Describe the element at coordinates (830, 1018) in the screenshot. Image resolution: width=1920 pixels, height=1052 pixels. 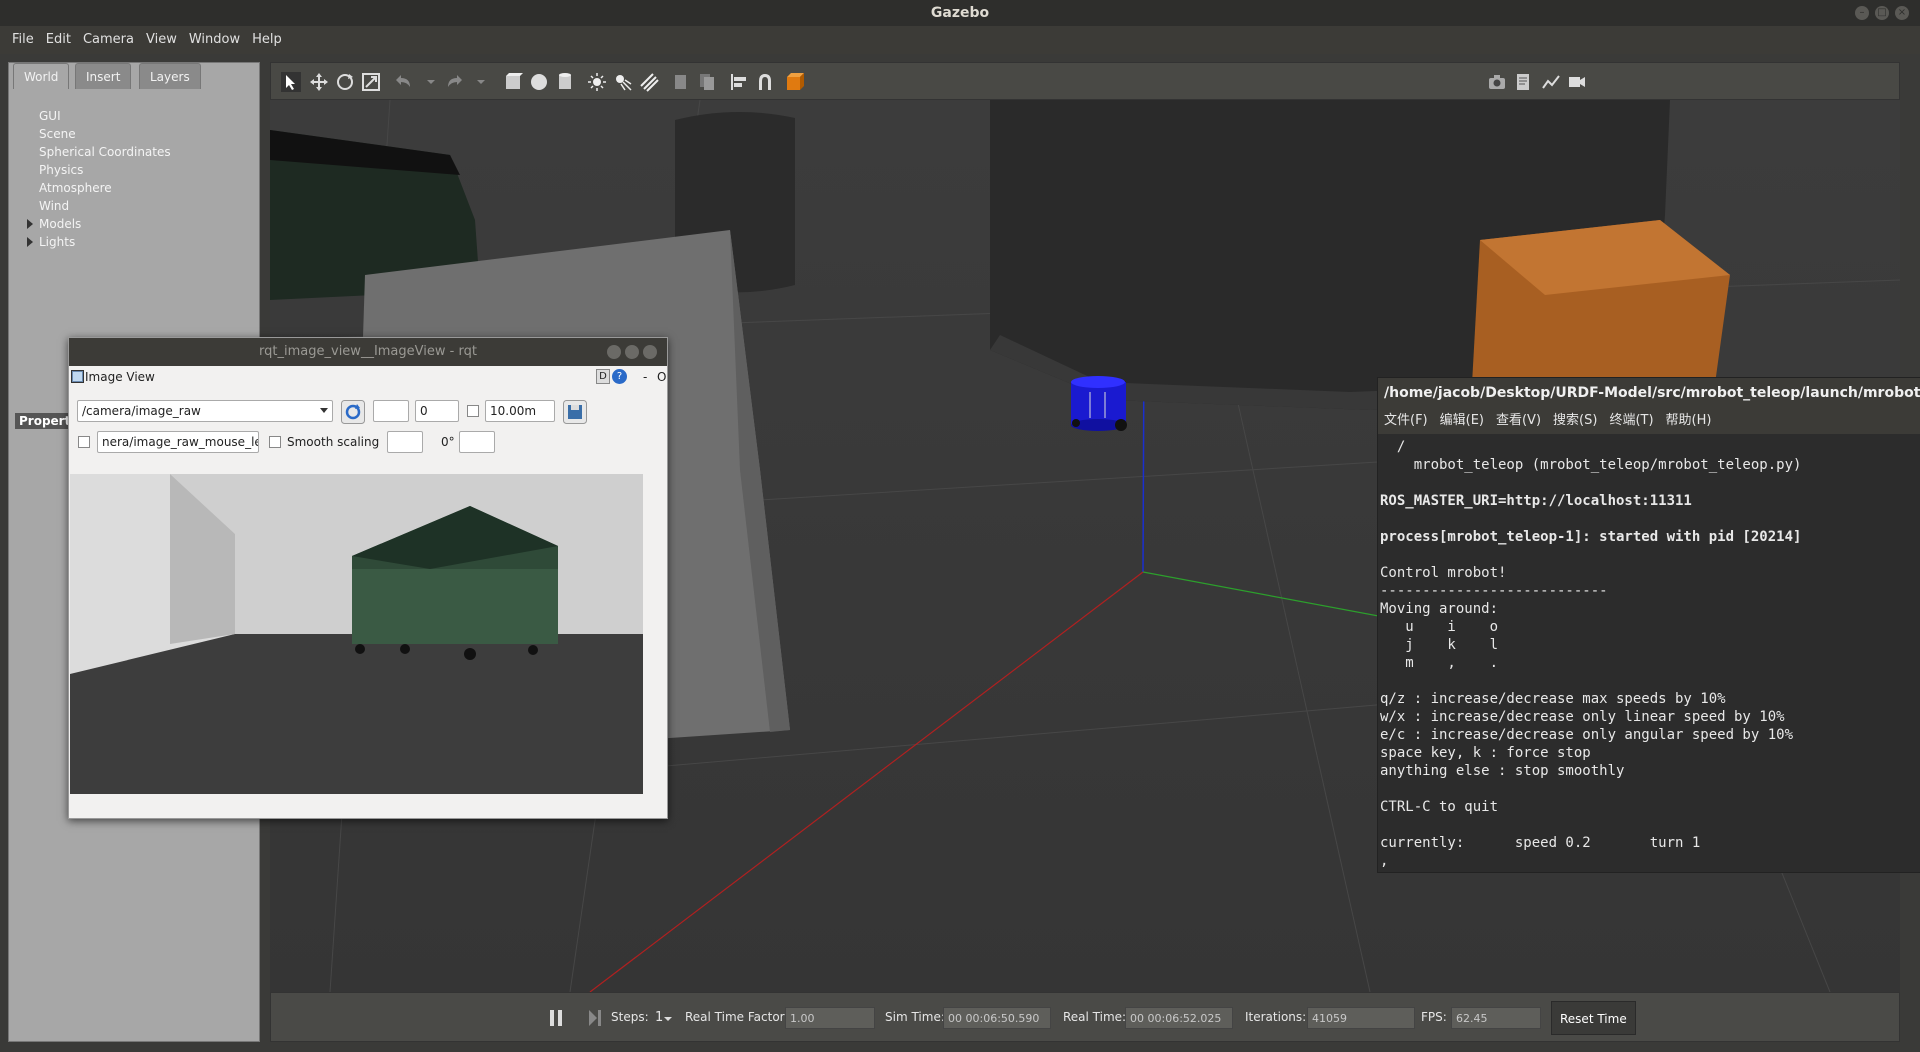
I see `rtf-field: 1.00` at that location.